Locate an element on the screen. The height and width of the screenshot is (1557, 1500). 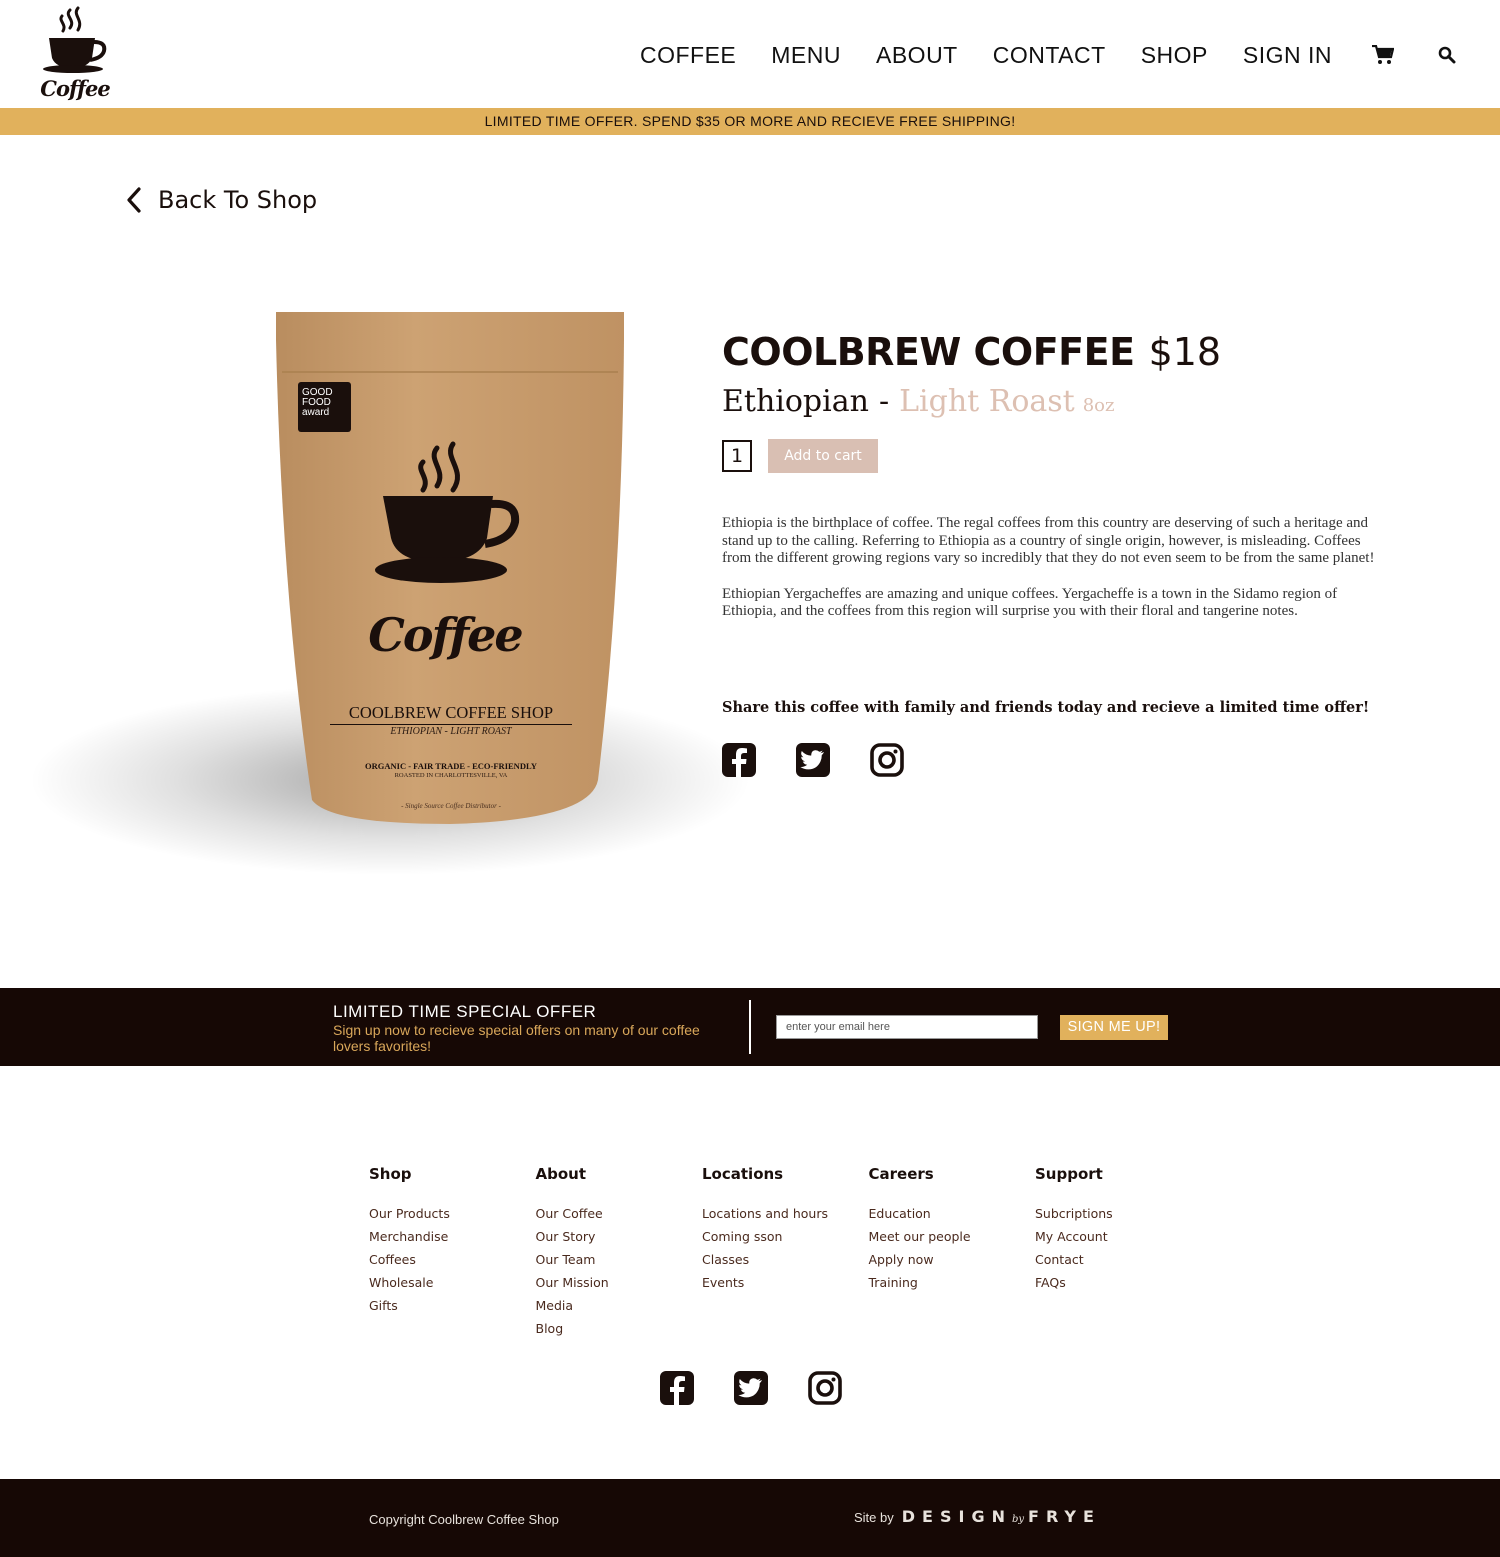
back-to-shop-label: Back To Shop is located at coordinates (238, 200).